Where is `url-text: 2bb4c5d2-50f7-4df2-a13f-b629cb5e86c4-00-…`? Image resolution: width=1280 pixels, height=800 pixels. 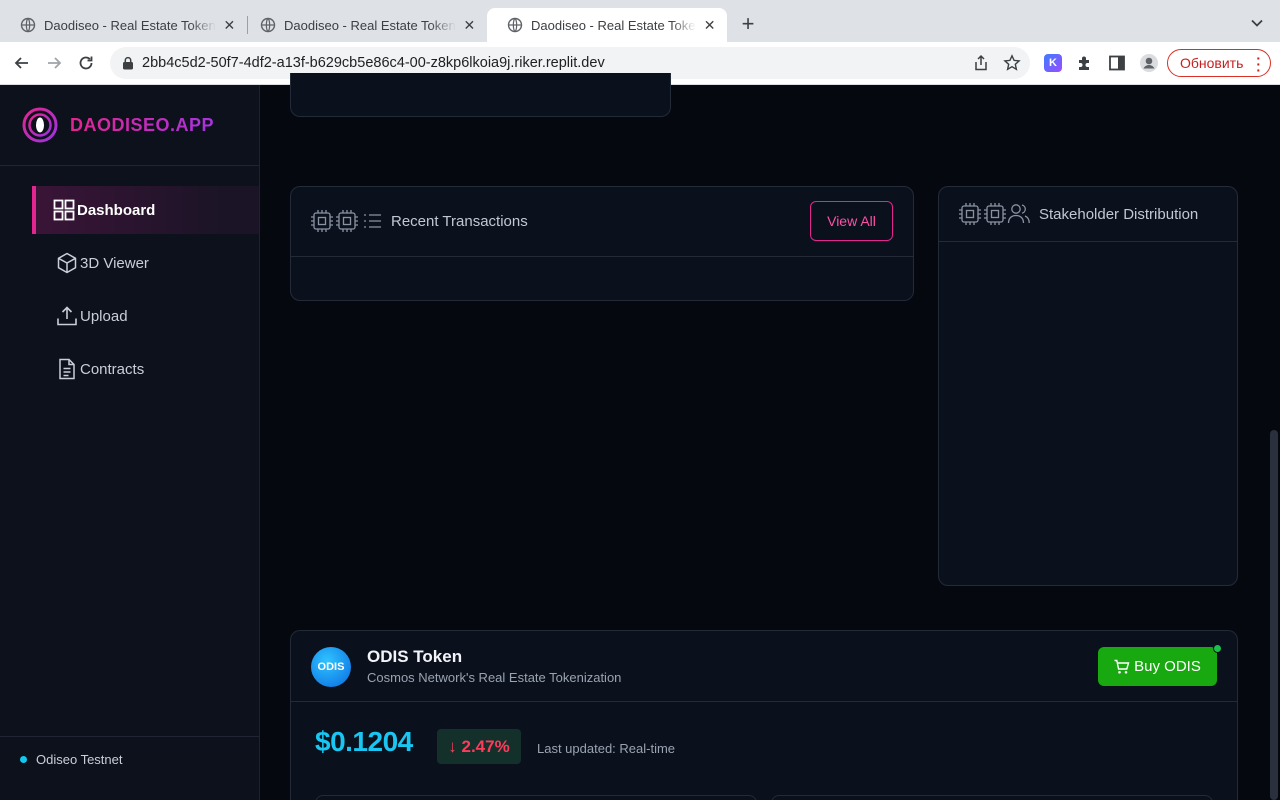
url-text: 2bb4c5d2-50f7-4df2-a13f-b629cb5e86c4-00-… is located at coordinates (373, 63).